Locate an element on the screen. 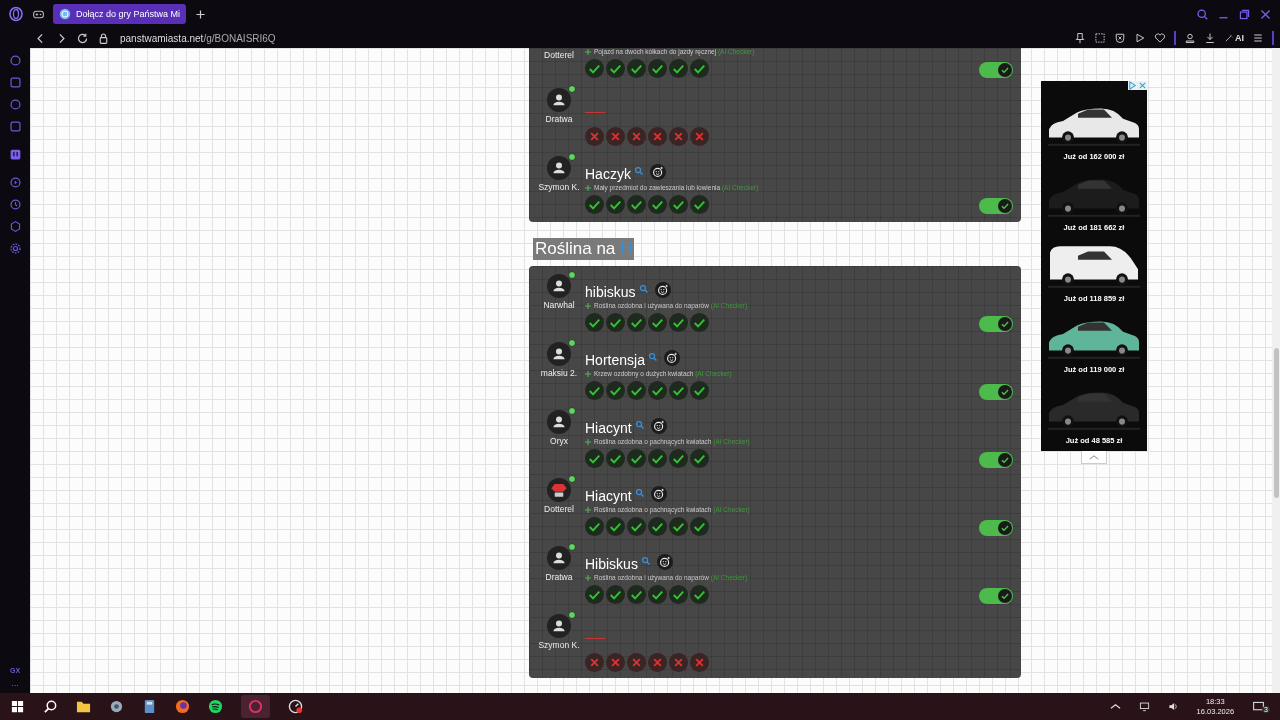 This screenshot has height=720, width=1280. clock-icon is located at coordinates (15, 204).